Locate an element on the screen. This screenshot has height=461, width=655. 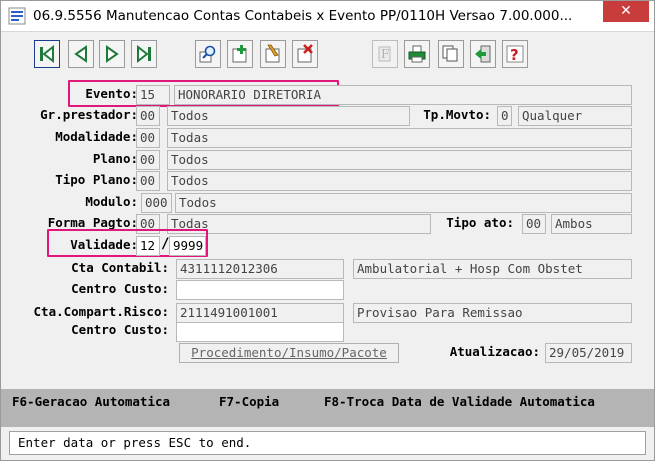
filter-icon: F is located at coordinates (384, 54).